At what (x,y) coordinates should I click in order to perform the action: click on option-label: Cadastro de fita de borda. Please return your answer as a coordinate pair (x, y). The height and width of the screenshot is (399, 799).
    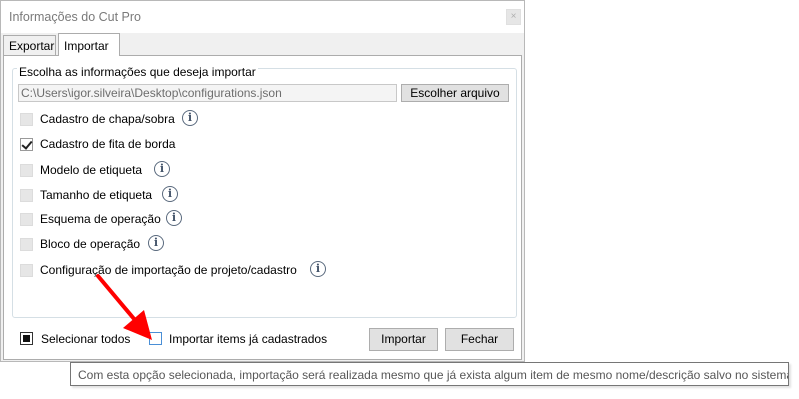
    Looking at the image, I should click on (108, 144).